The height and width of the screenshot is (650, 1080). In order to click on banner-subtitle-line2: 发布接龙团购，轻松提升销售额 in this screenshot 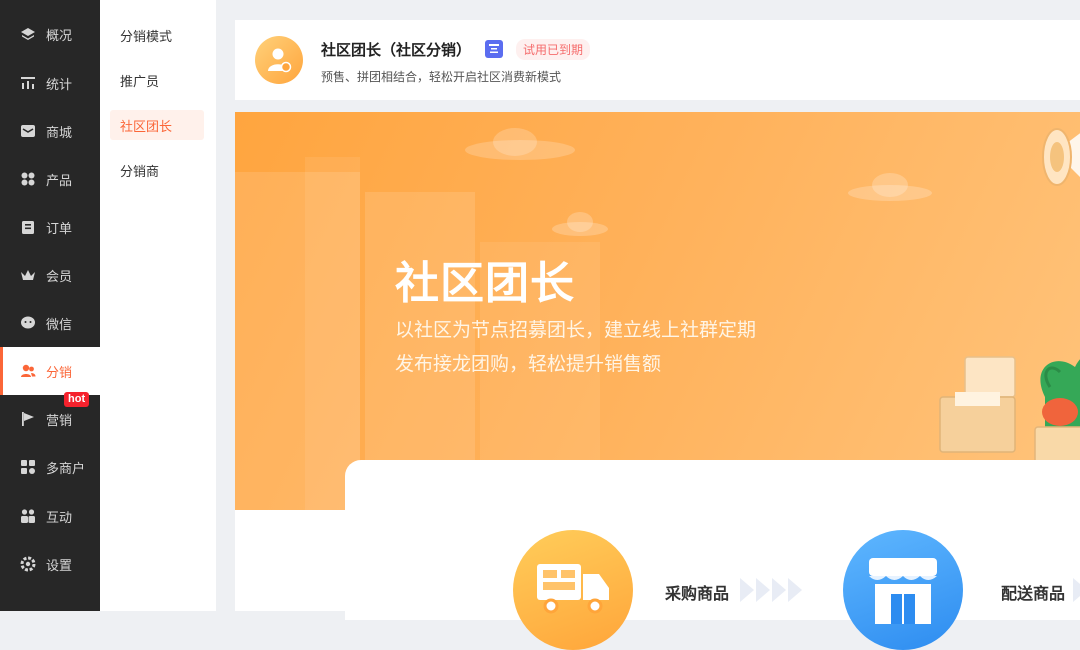, I will do `click(528, 364)`.